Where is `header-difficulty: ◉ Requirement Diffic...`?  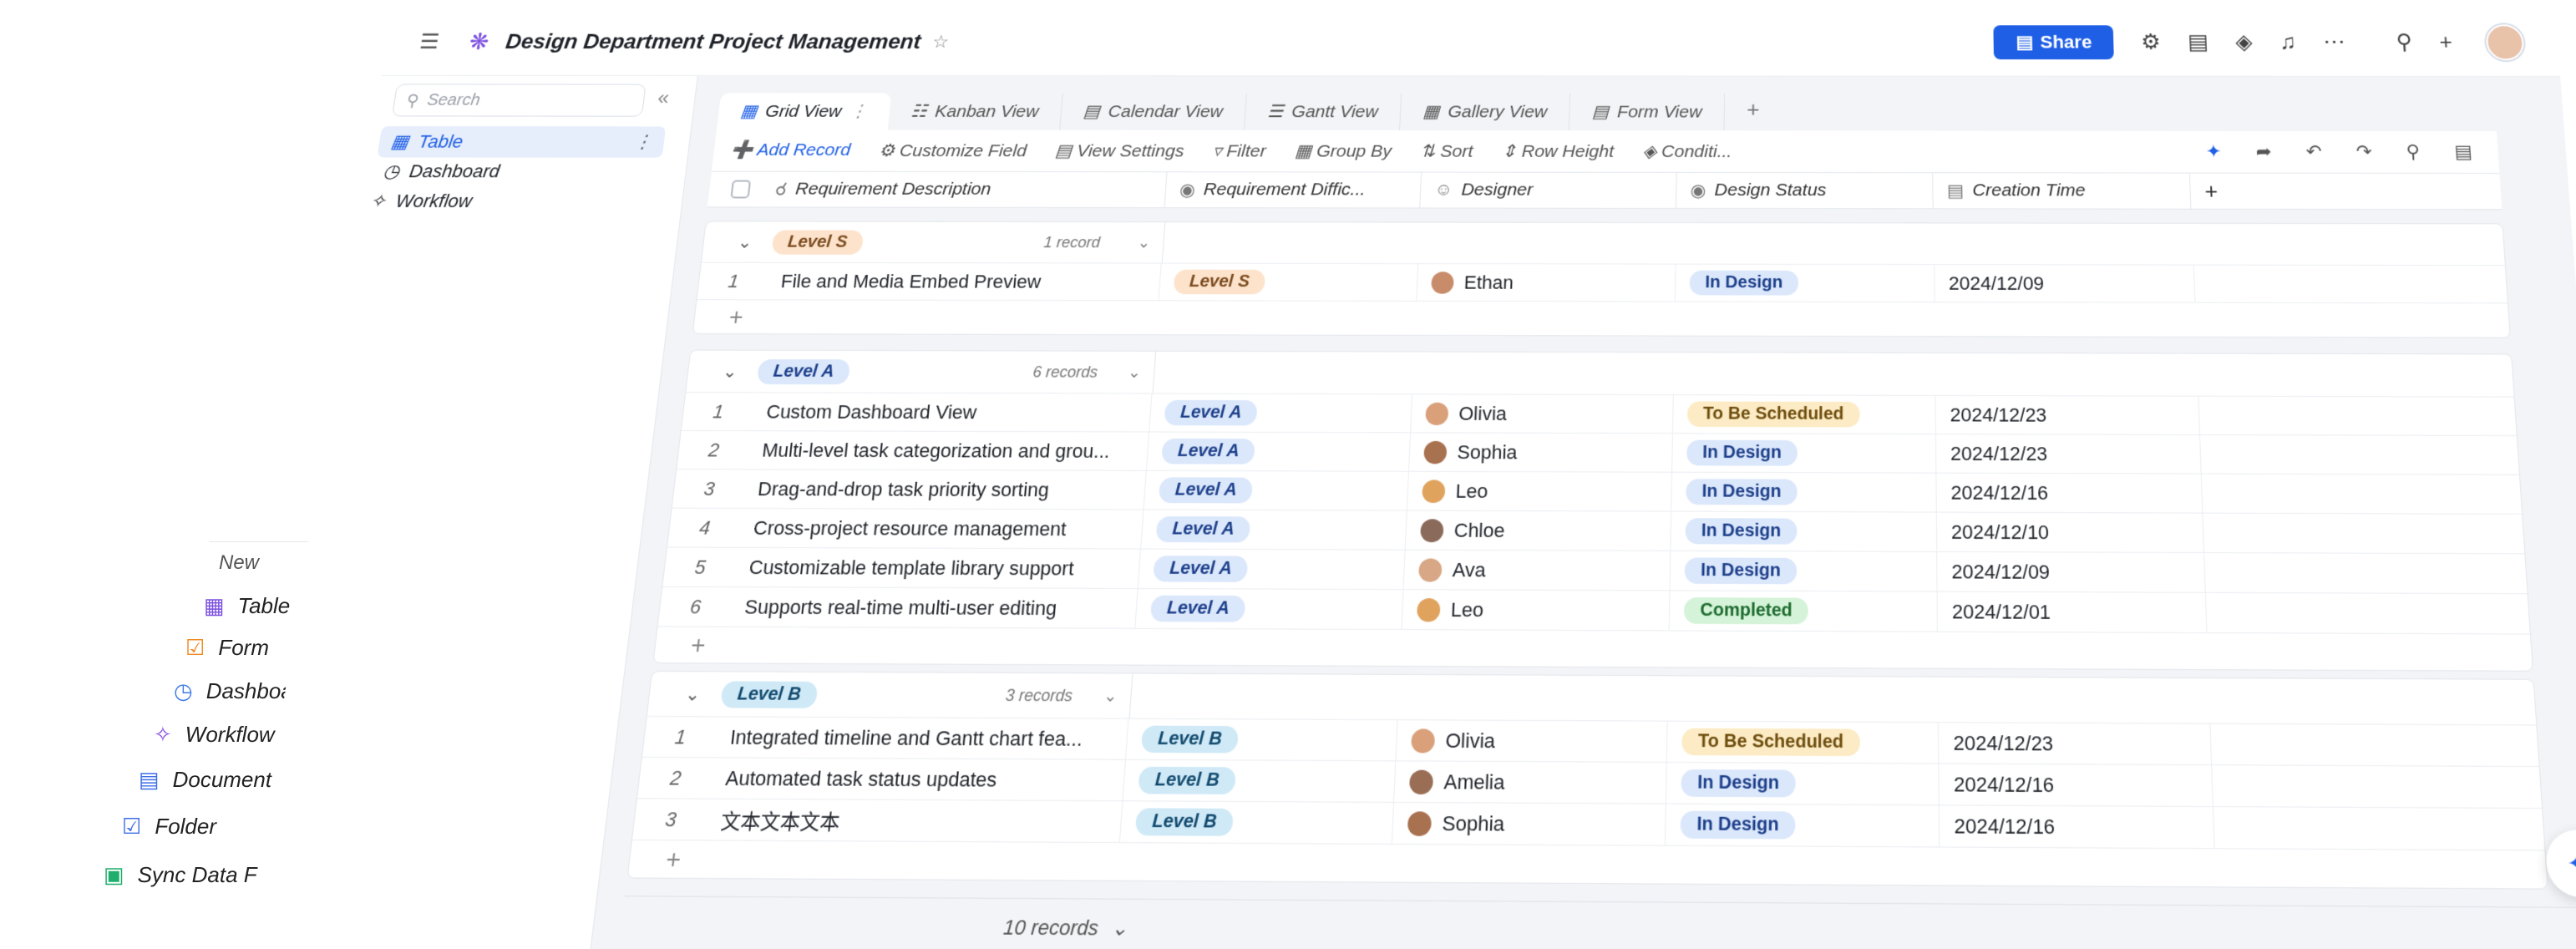
header-difficulty: ◉ Requirement Diffic... is located at coordinates (1293, 190).